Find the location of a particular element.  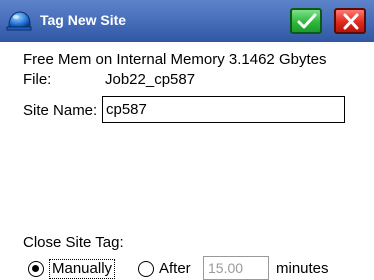

window-title: Tag New Site is located at coordinates (83, 20).